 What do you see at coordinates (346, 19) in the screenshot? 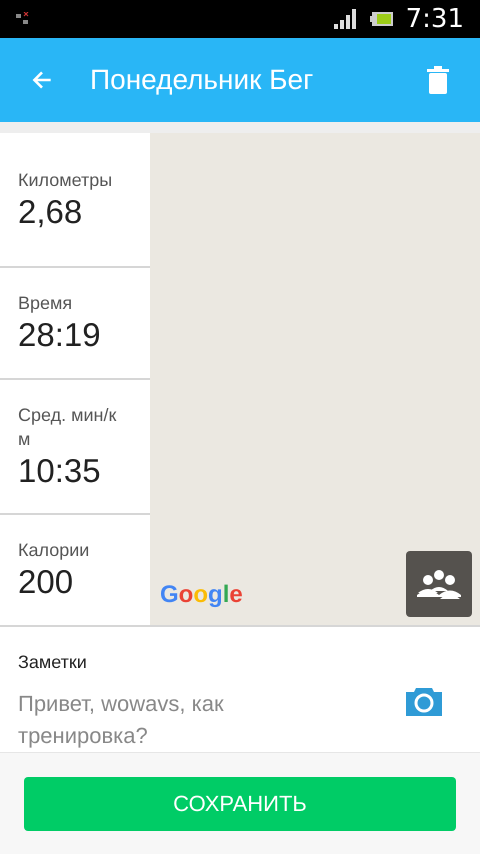
I see `signal-icon` at bounding box center [346, 19].